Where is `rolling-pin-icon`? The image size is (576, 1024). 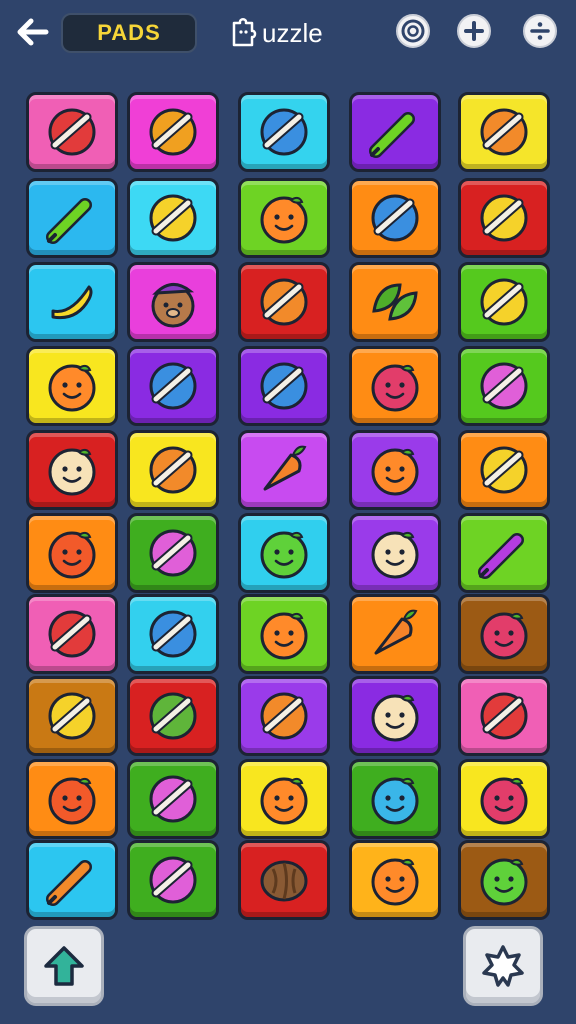 rolling-pin-icon is located at coordinates (392, 135).